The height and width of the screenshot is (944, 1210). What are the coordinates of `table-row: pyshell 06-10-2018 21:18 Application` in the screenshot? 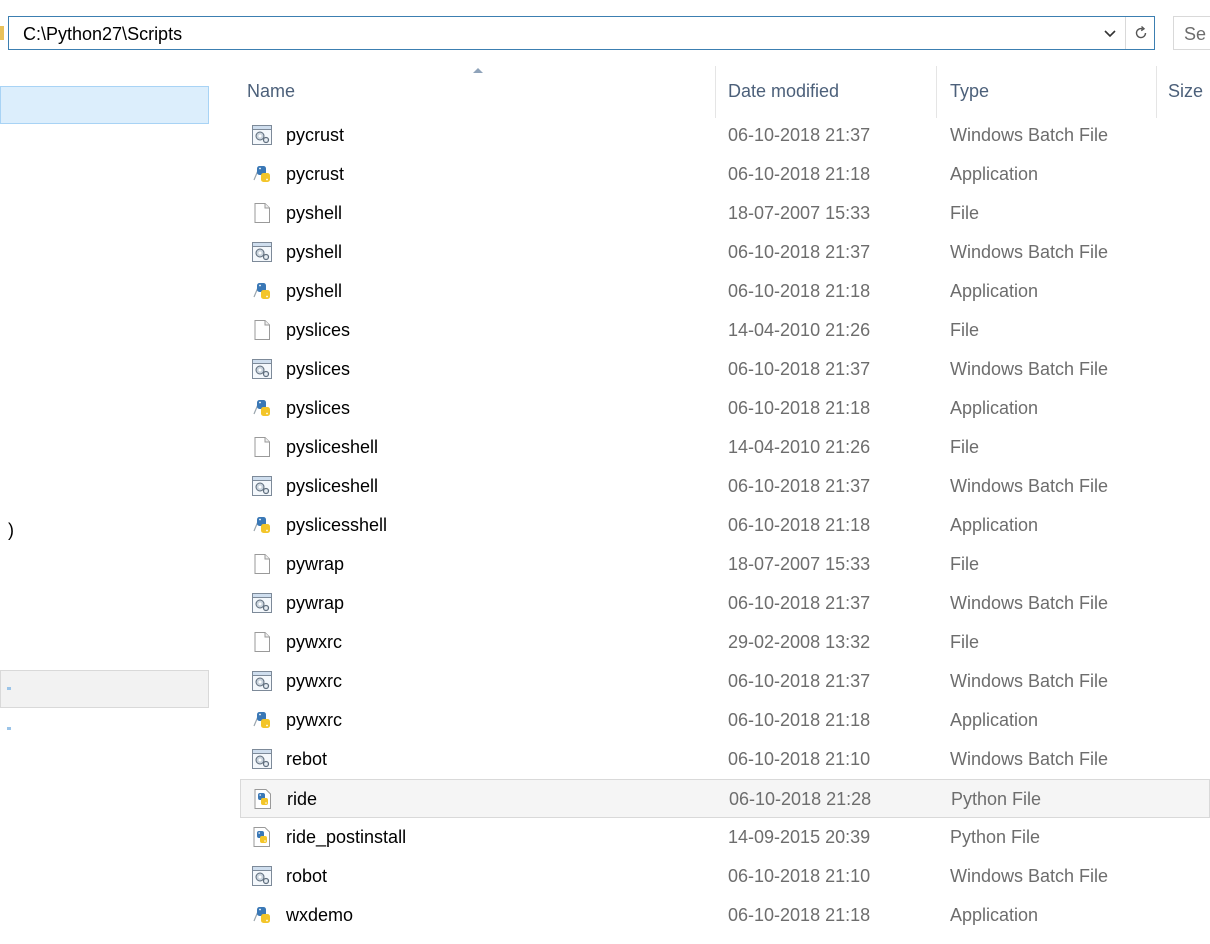 It's located at (725, 291).